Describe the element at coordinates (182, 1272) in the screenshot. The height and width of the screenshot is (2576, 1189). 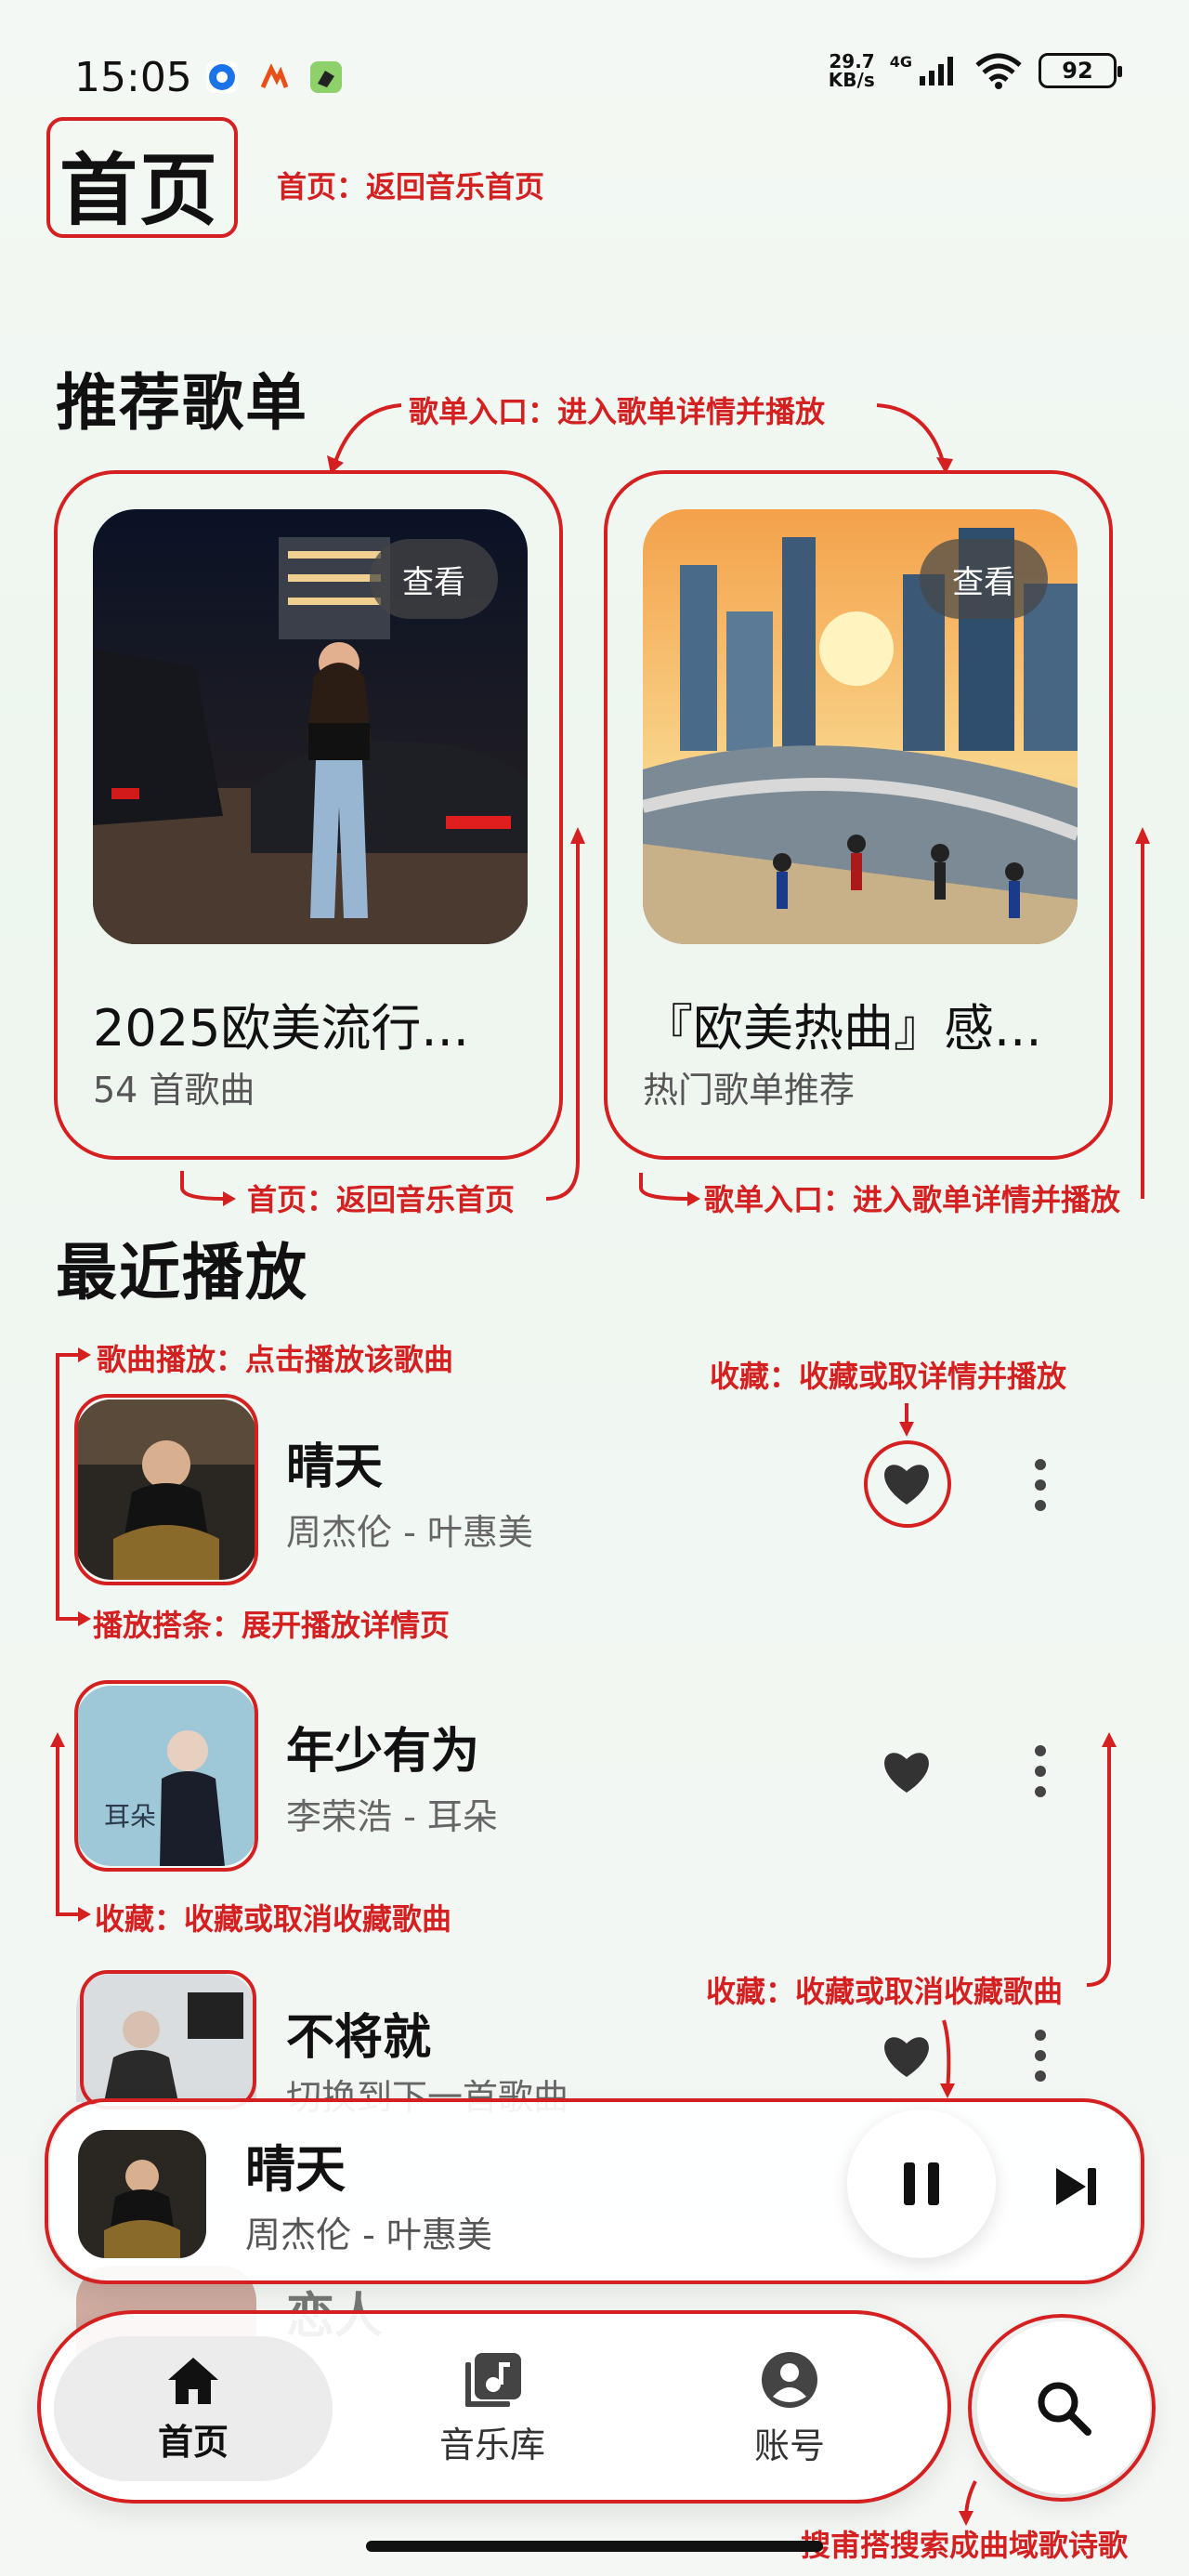
I see `section-title-recent: 最近播放` at that location.